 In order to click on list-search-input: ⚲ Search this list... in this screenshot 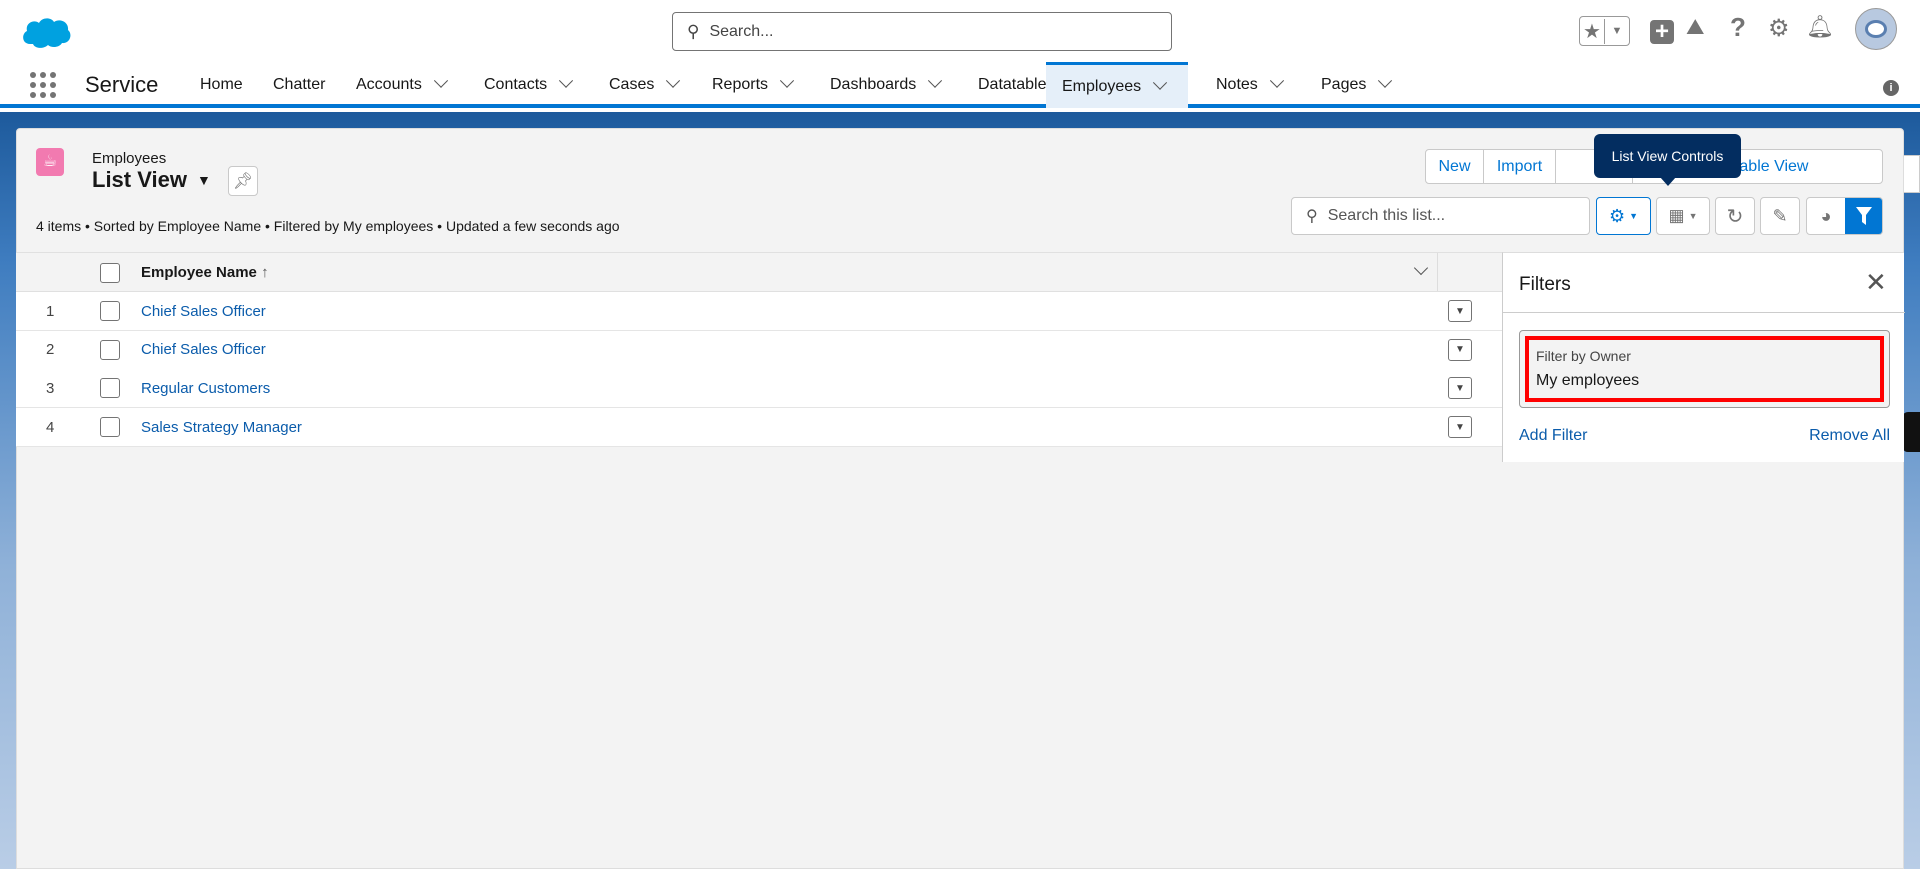, I will do `click(1440, 216)`.